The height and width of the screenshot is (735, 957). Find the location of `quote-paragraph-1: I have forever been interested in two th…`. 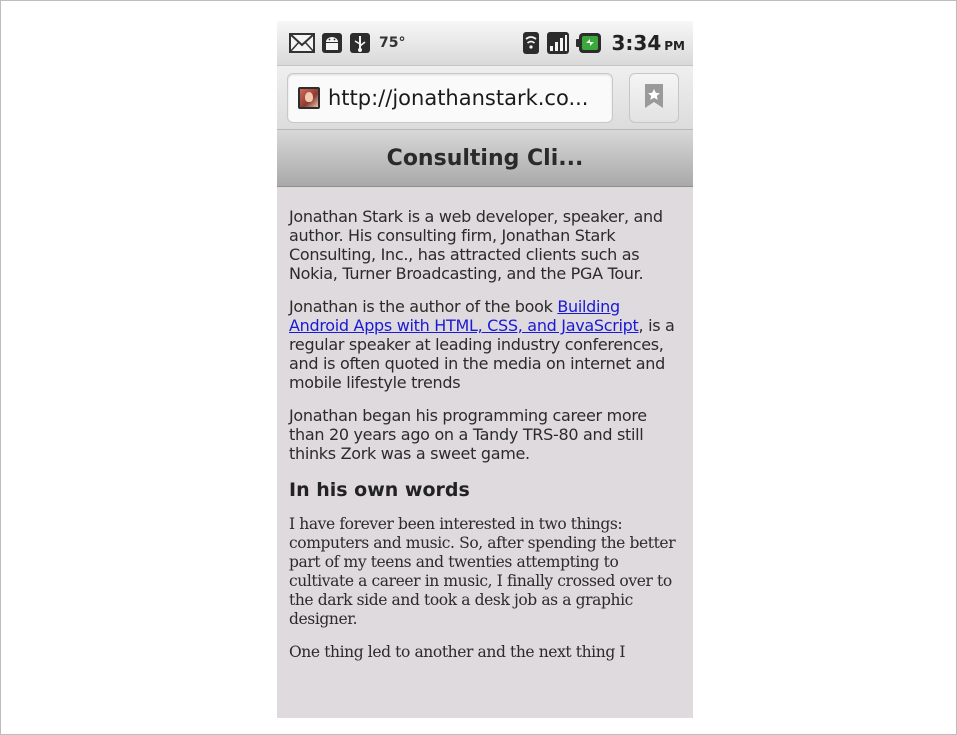

quote-paragraph-1: I have forever been interested in two th… is located at coordinates (482, 571).